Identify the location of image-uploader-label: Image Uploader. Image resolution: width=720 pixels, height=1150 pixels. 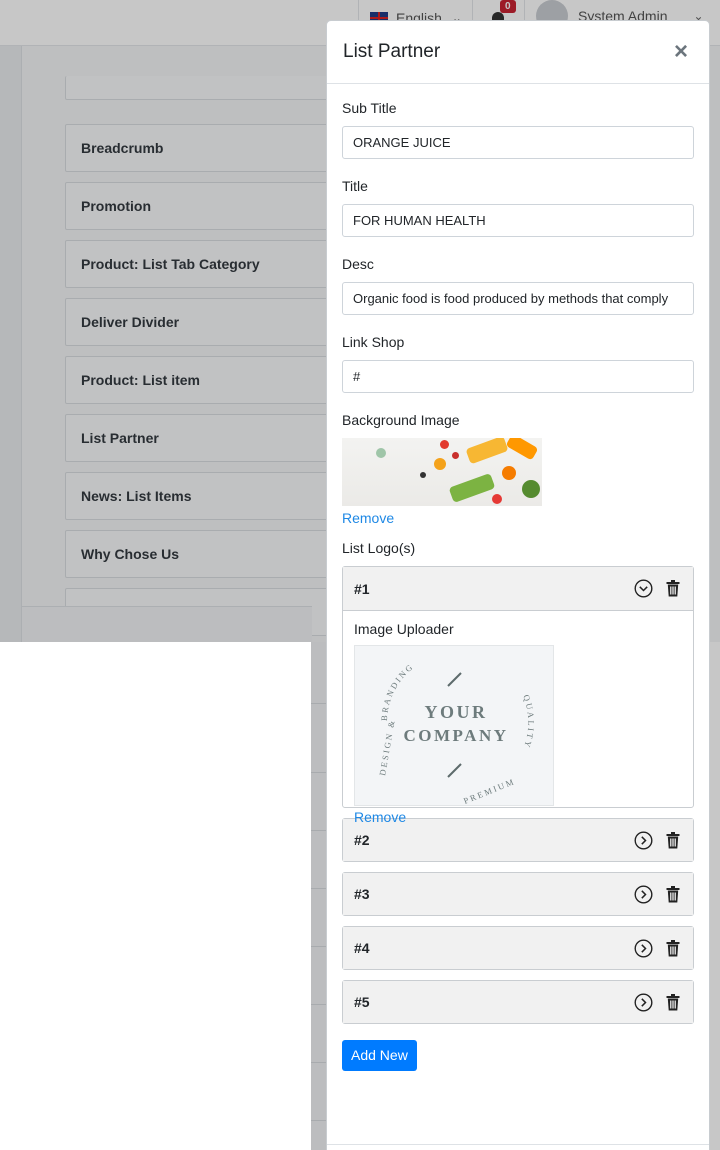
(404, 629).